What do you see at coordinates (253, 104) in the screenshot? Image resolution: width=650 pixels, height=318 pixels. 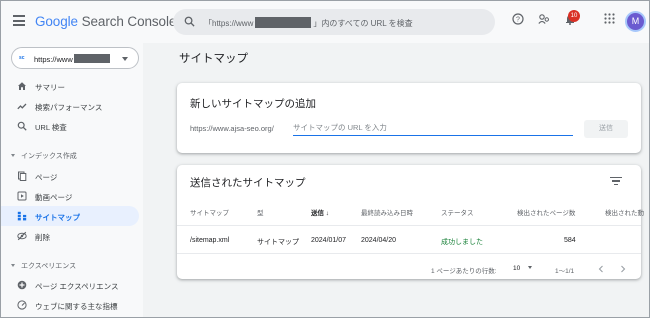 I see `add-sitemap-title: 新しいサイトマップの追加` at bounding box center [253, 104].